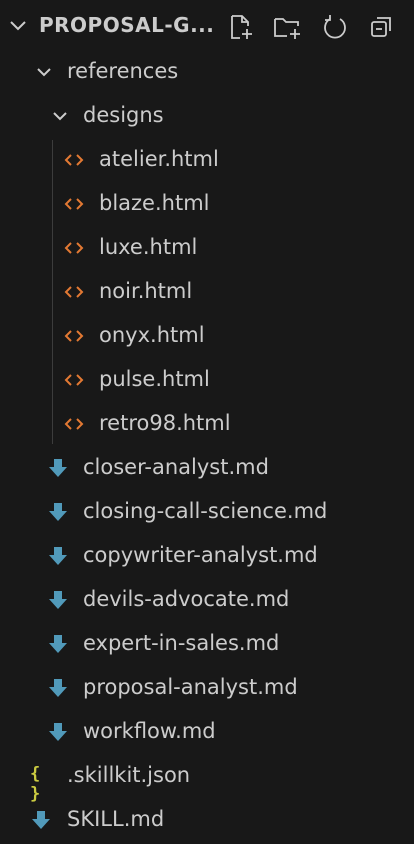  What do you see at coordinates (207, 336) in the screenshot?
I see `tree-file: onyx.html` at bounding box center [207, 336].